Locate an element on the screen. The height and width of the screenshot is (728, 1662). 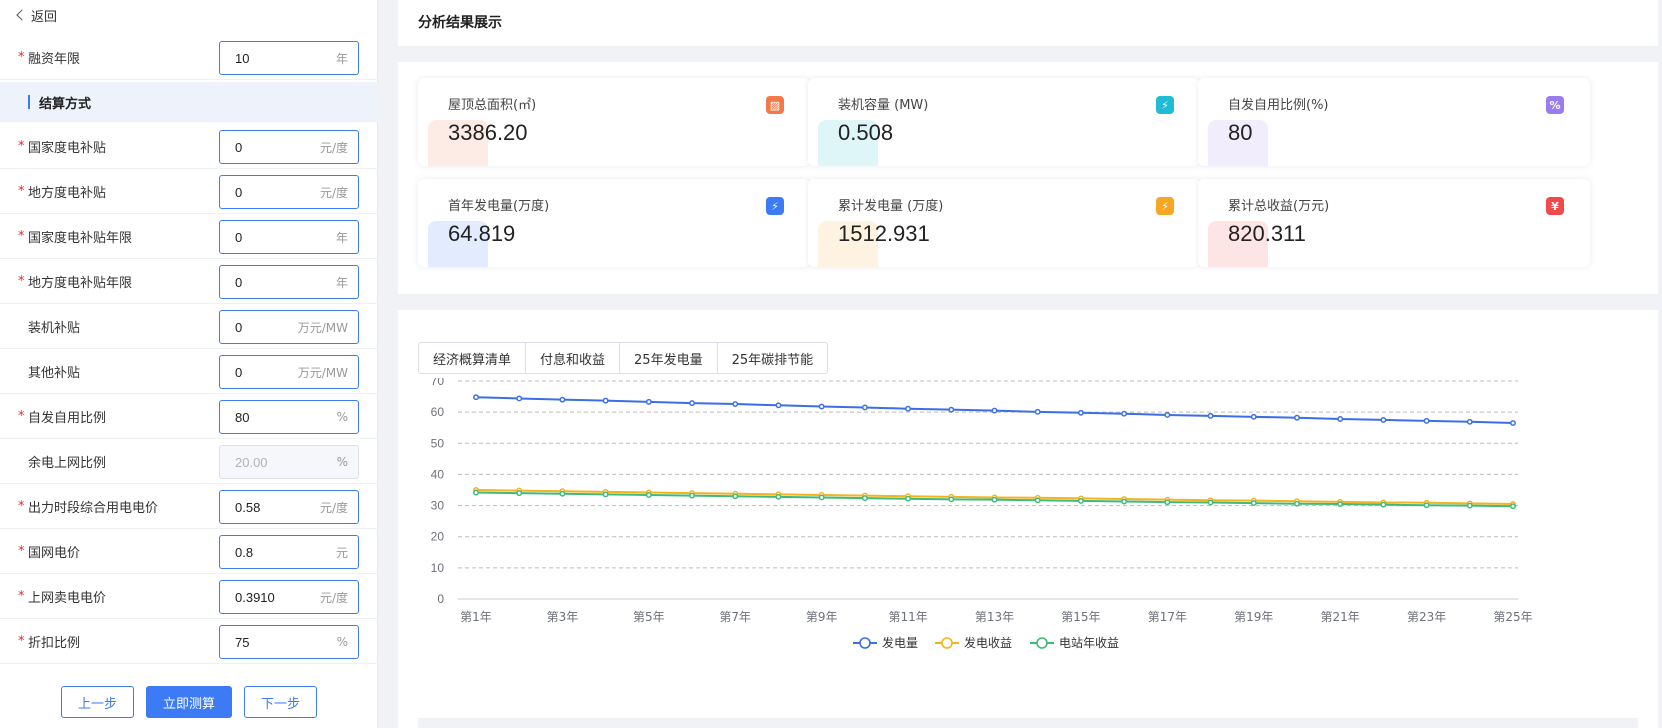
y-tick-label: 10 is located at coordinates (438, 568).